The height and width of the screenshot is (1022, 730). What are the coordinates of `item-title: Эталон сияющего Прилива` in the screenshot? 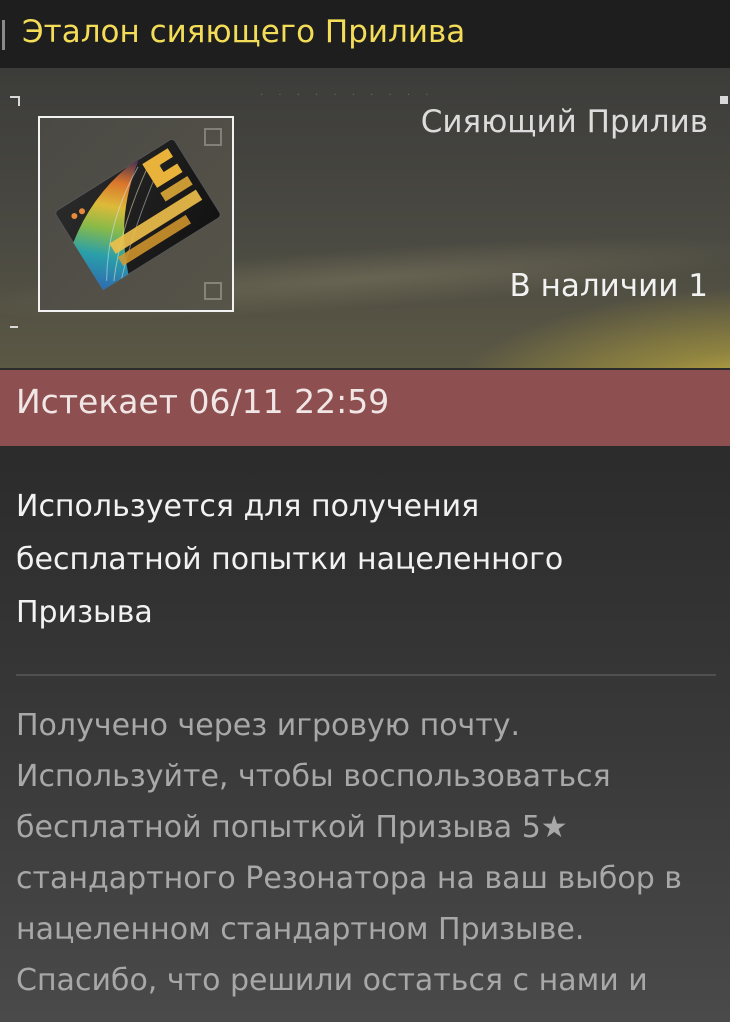 It's located at (244, 32).